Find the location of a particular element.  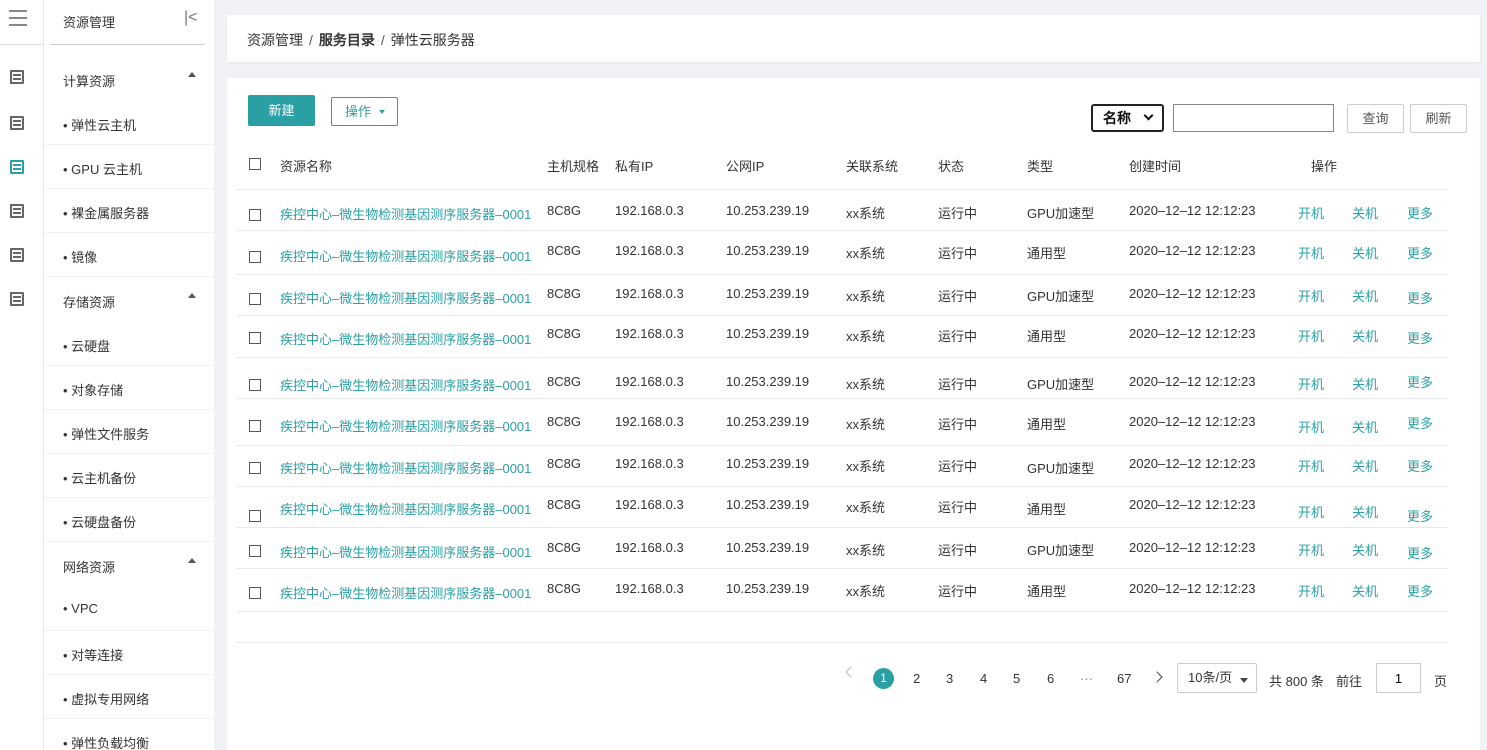

select-all-checkbox is located at coordinates (255, 164).